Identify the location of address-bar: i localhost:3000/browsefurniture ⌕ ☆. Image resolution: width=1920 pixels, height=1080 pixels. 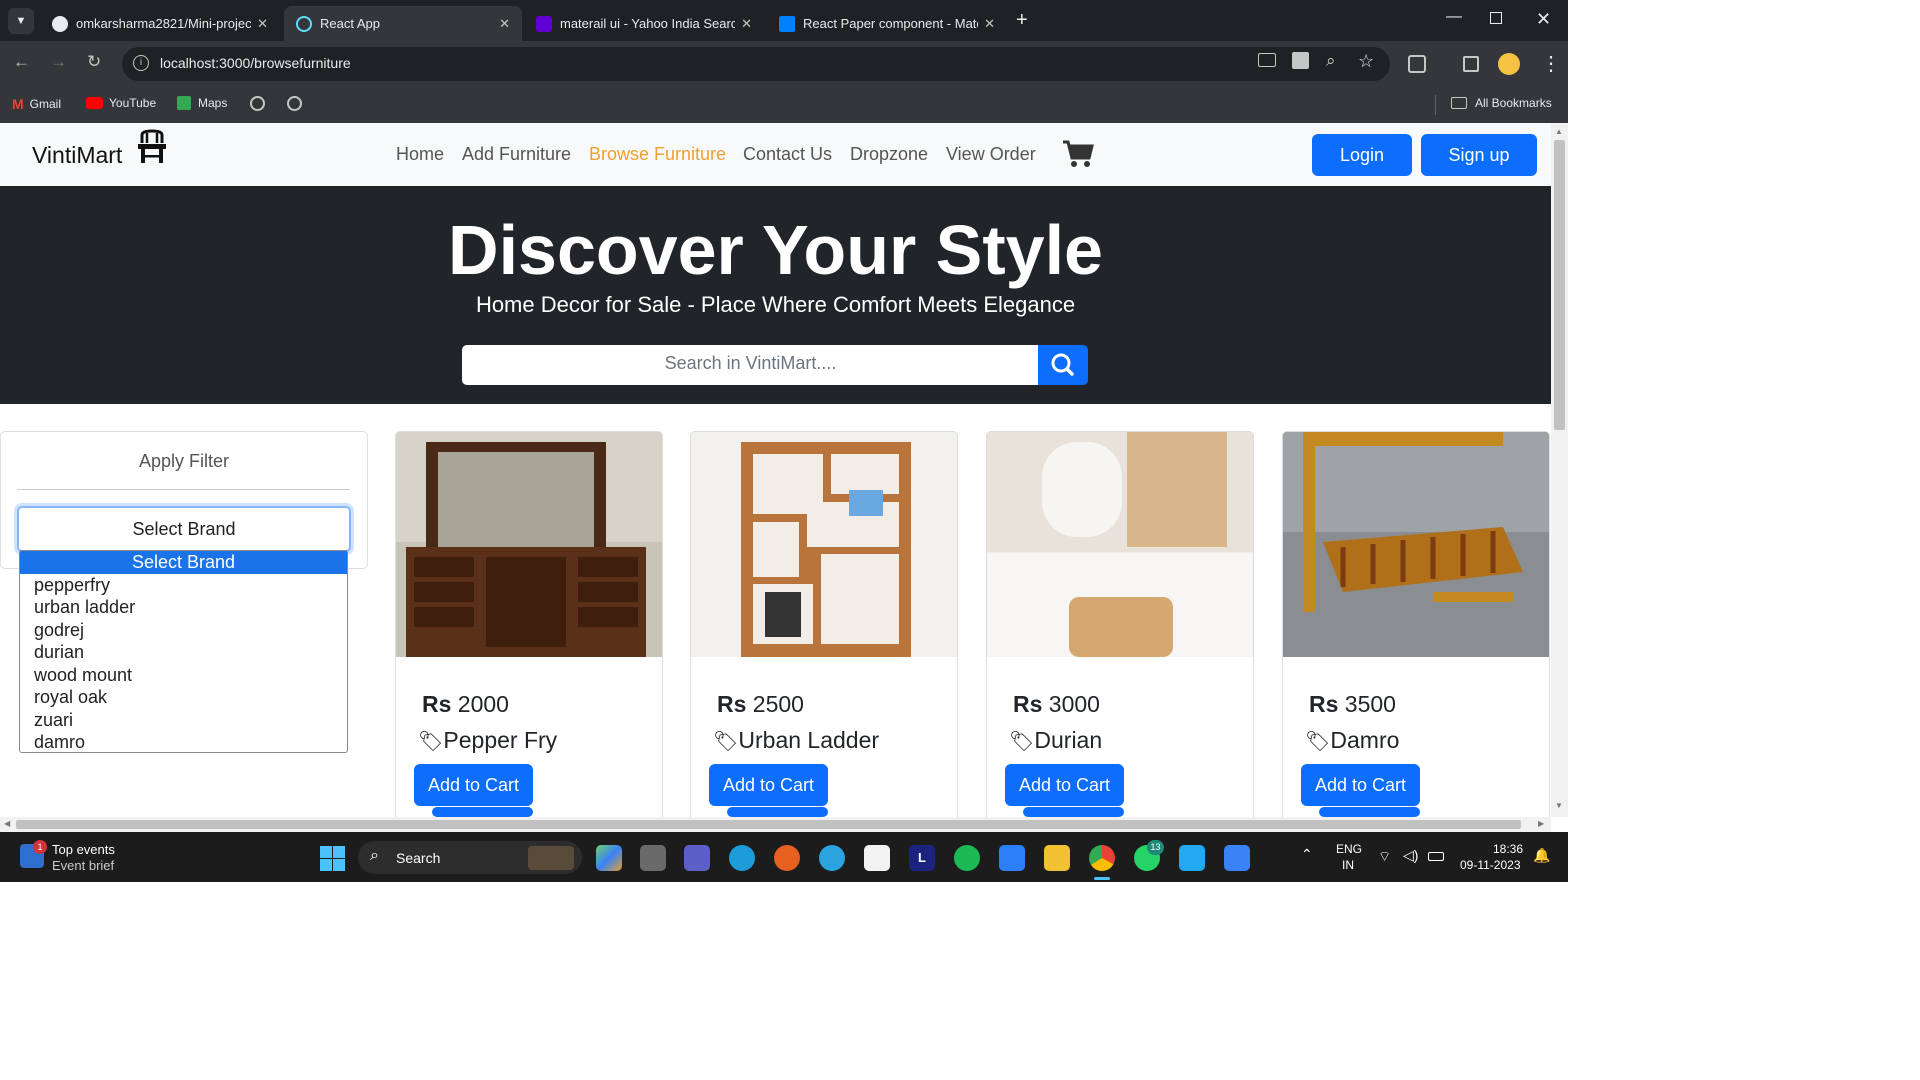
(756, 64).